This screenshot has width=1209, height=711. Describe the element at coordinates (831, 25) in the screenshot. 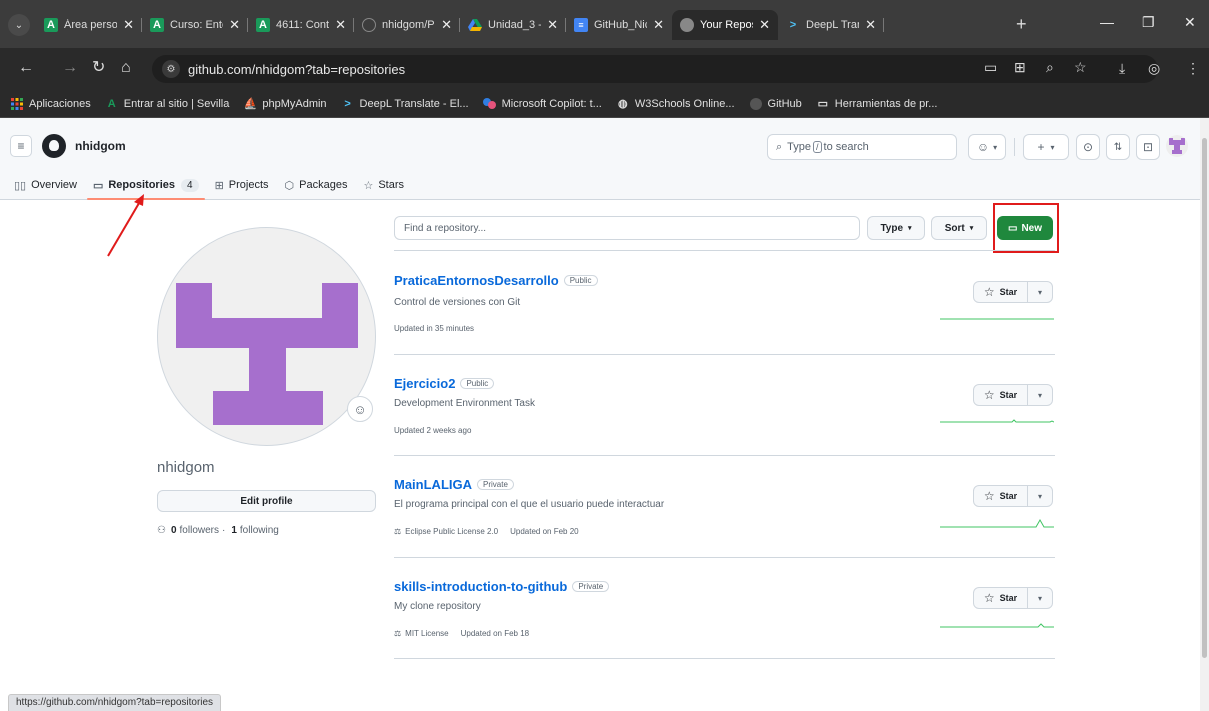

I see `browser-tab: > DeepL Translate ✕` at that location.